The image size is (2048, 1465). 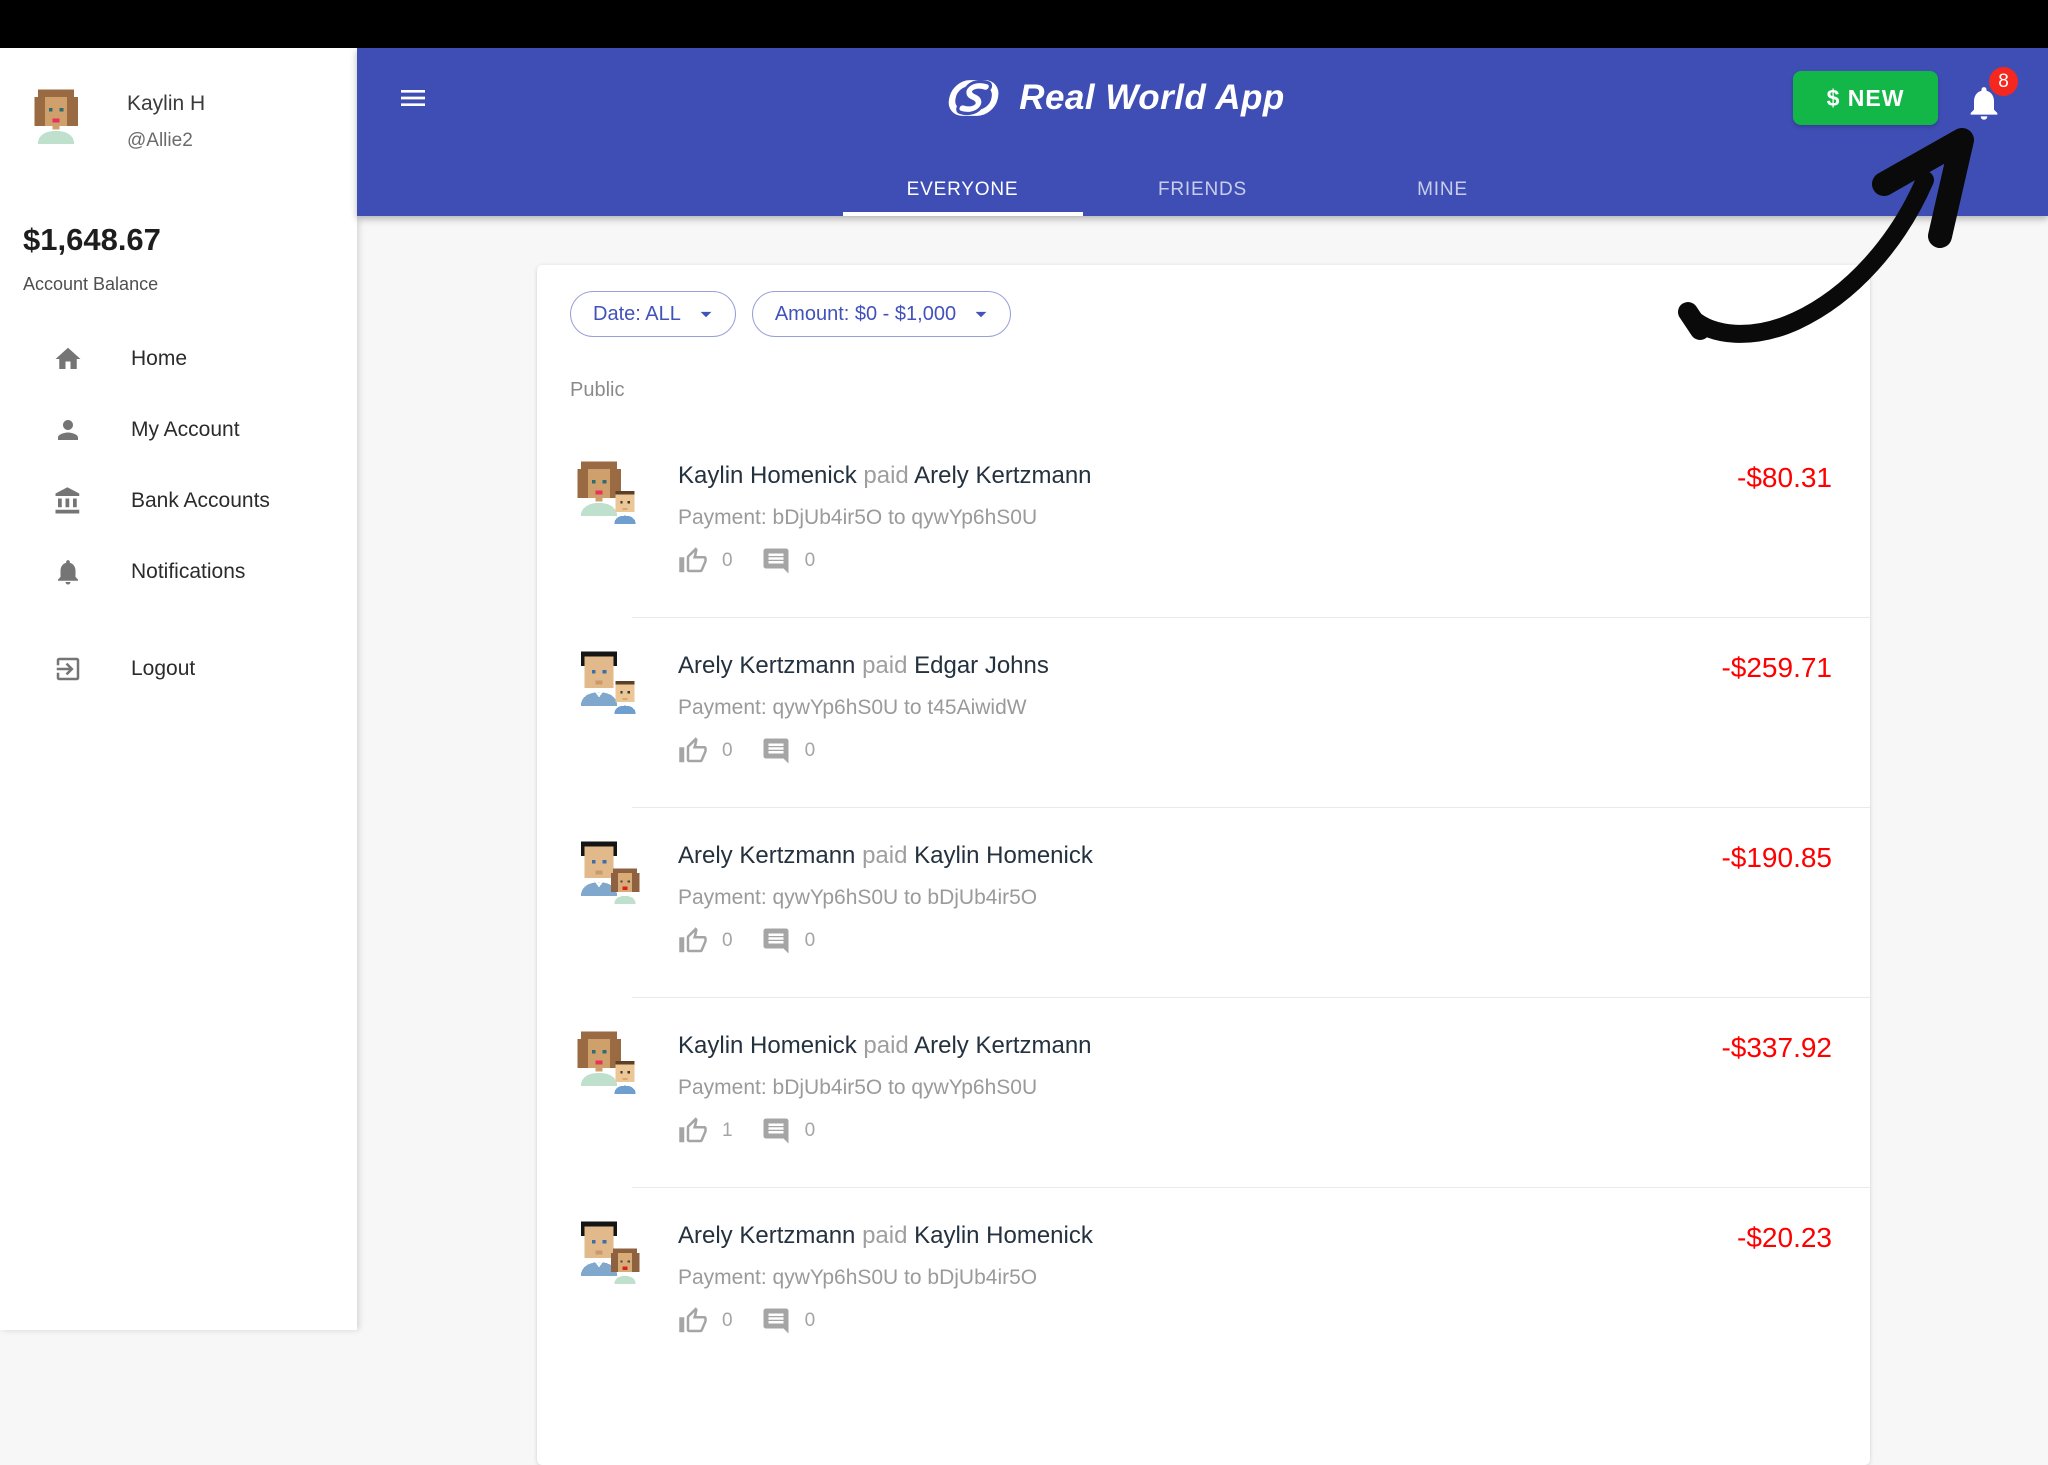 What do you see at coordinates (767, 475) in the screenshot?
I see `sender-name: Kaylin Homenick` at bounding box center [767, 475].